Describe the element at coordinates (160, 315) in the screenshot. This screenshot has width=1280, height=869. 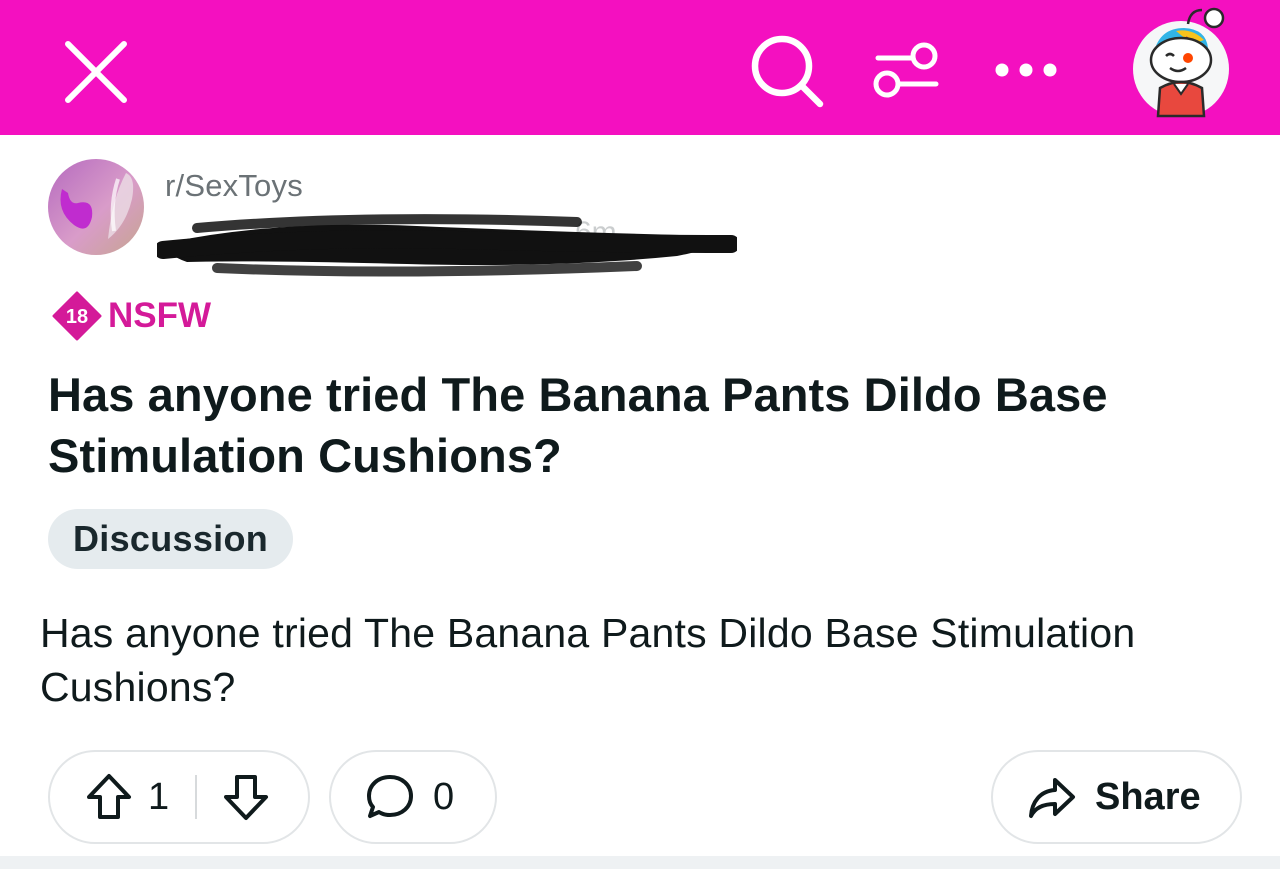
I see `nsfw-label: NSFW` at that location.